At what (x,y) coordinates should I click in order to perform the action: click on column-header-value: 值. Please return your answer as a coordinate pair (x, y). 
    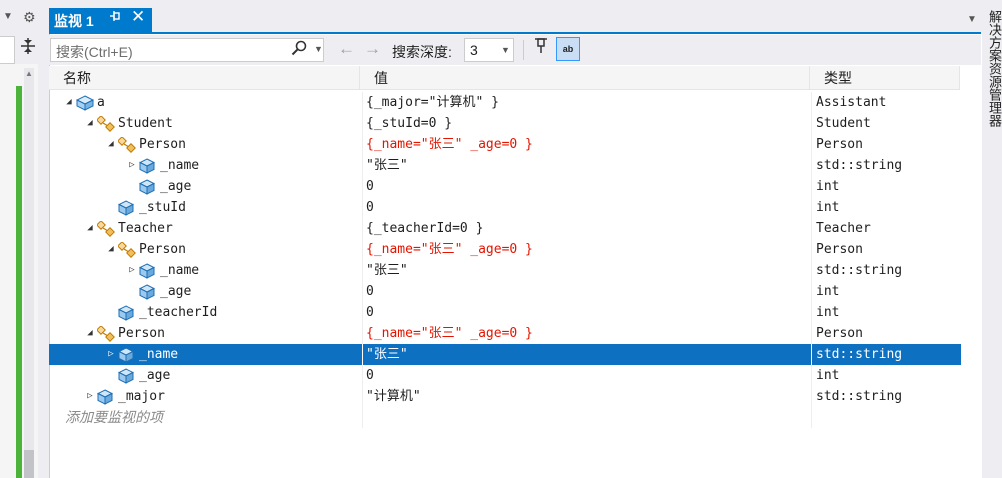
    Looking at the image, I should click on (585, 78).